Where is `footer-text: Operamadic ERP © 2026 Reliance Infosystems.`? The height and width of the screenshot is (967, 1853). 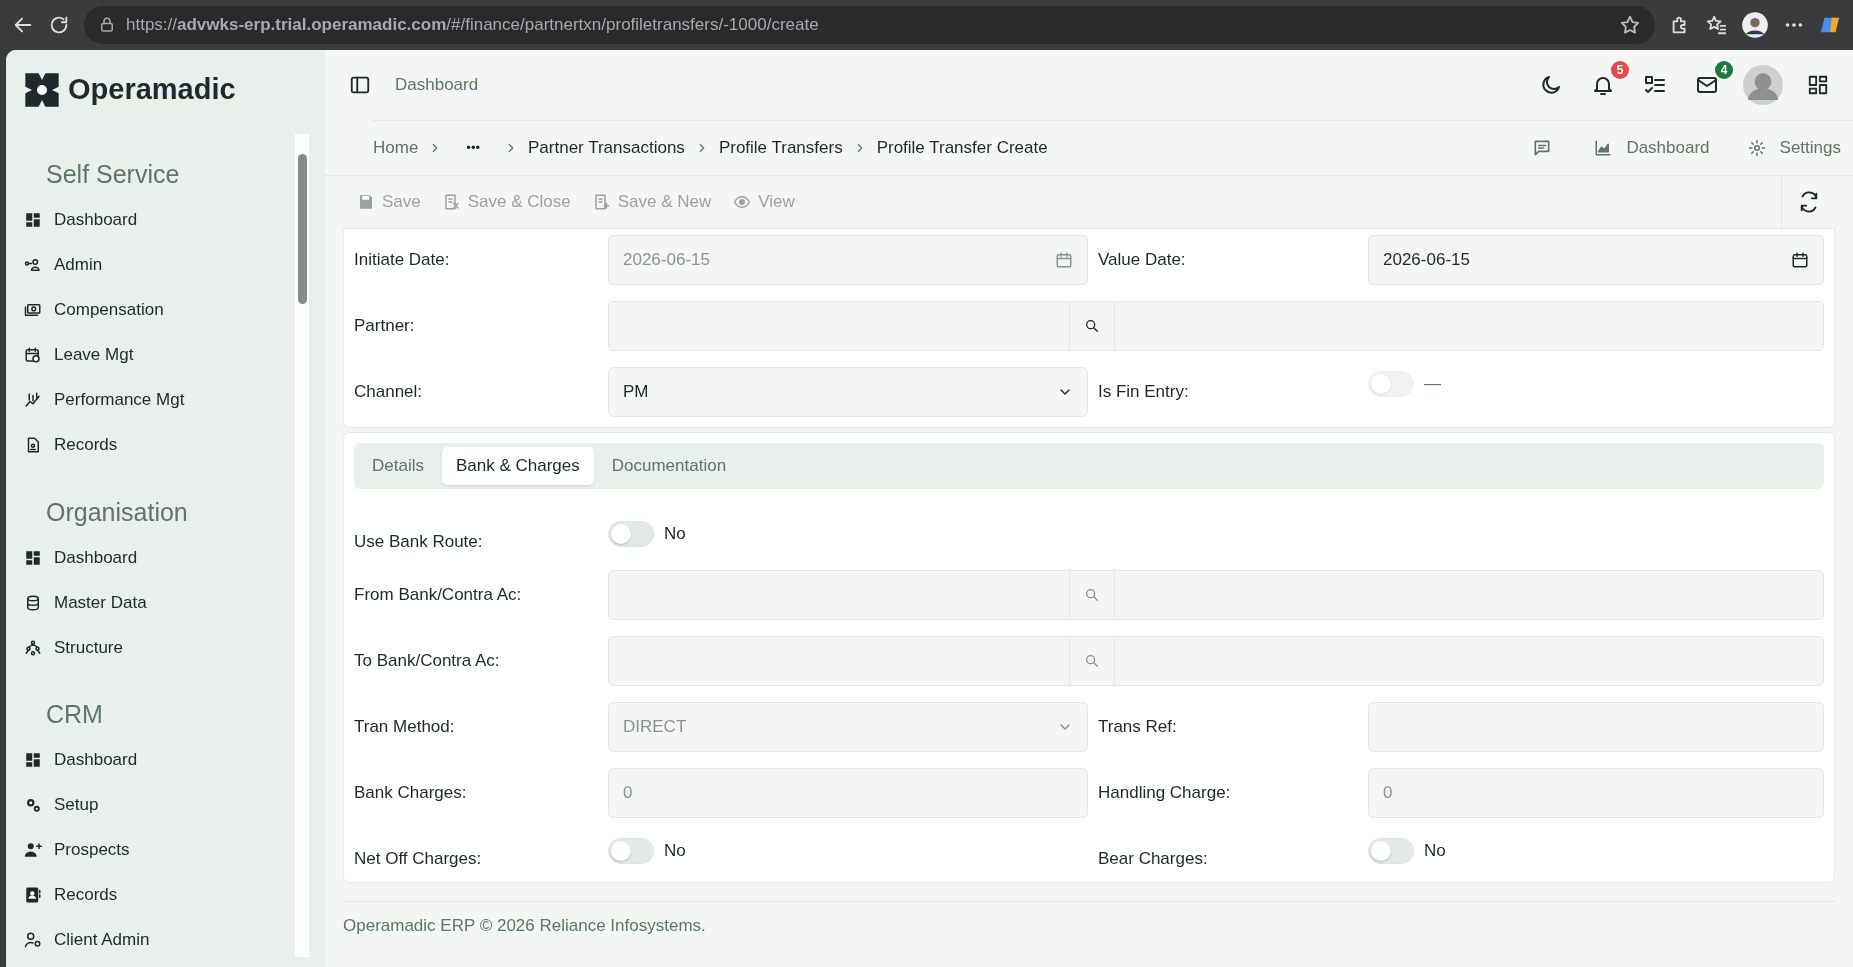
footer-text: Operamadic ERP © 2026 Reliance Infosystems. is located at coordinates (1089, 925).